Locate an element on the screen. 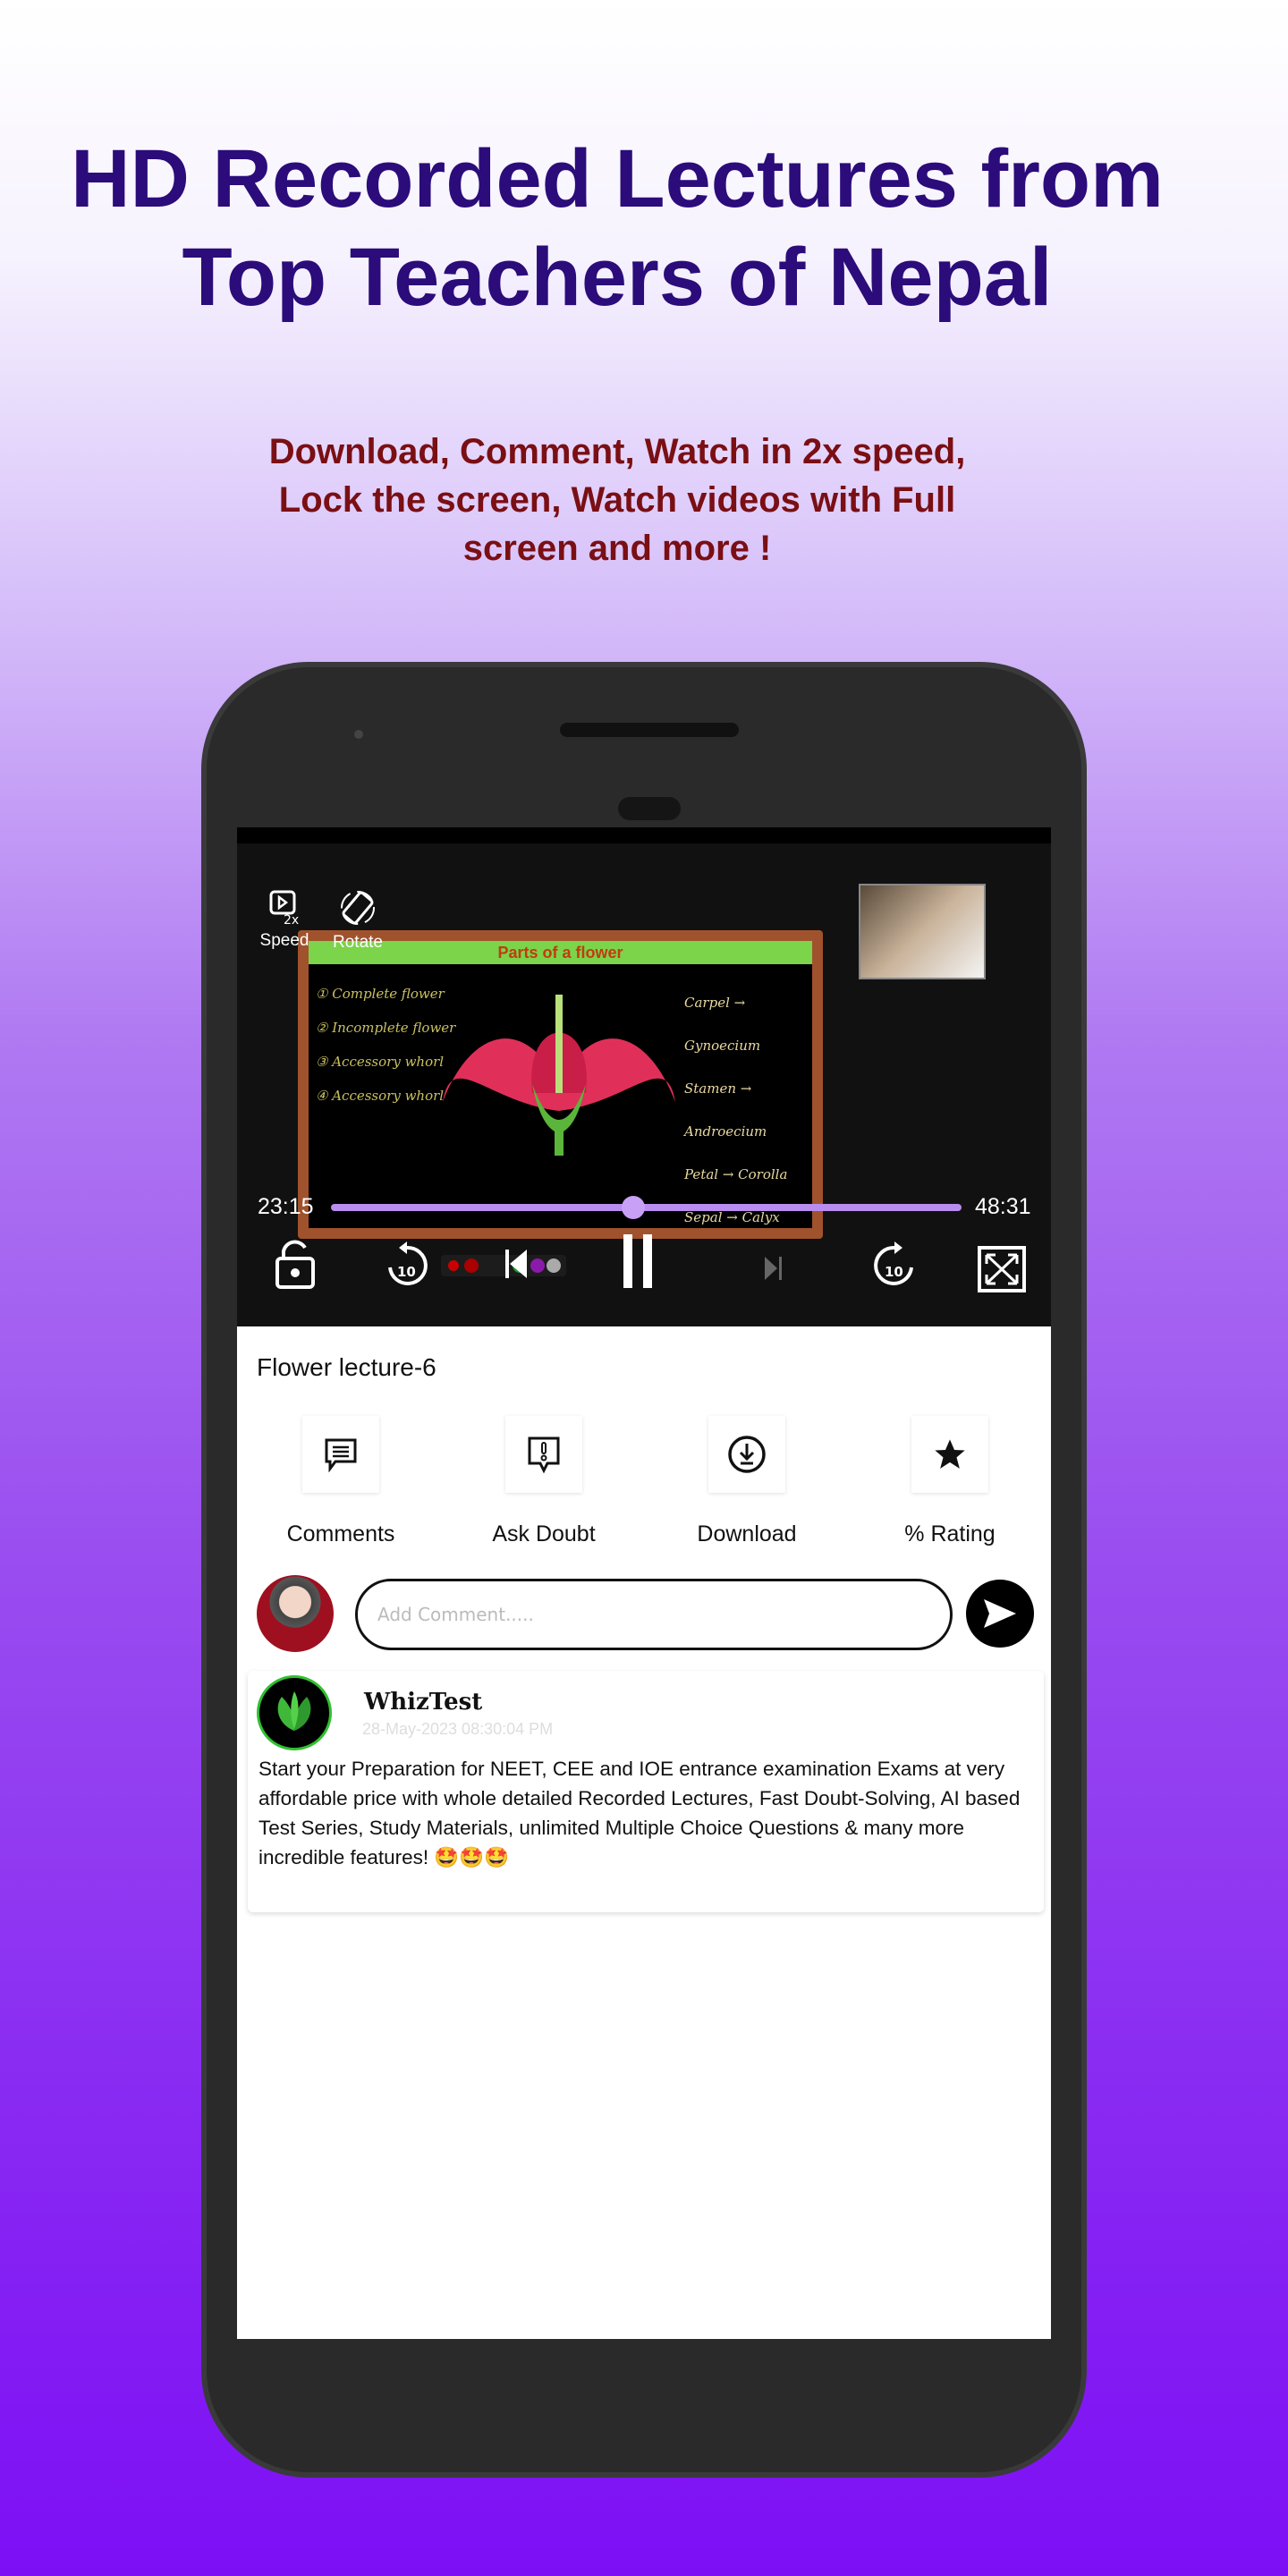 The width and height of the screenshot is (1288, 2576). user-avatar is located at coordinates (295, 1613).